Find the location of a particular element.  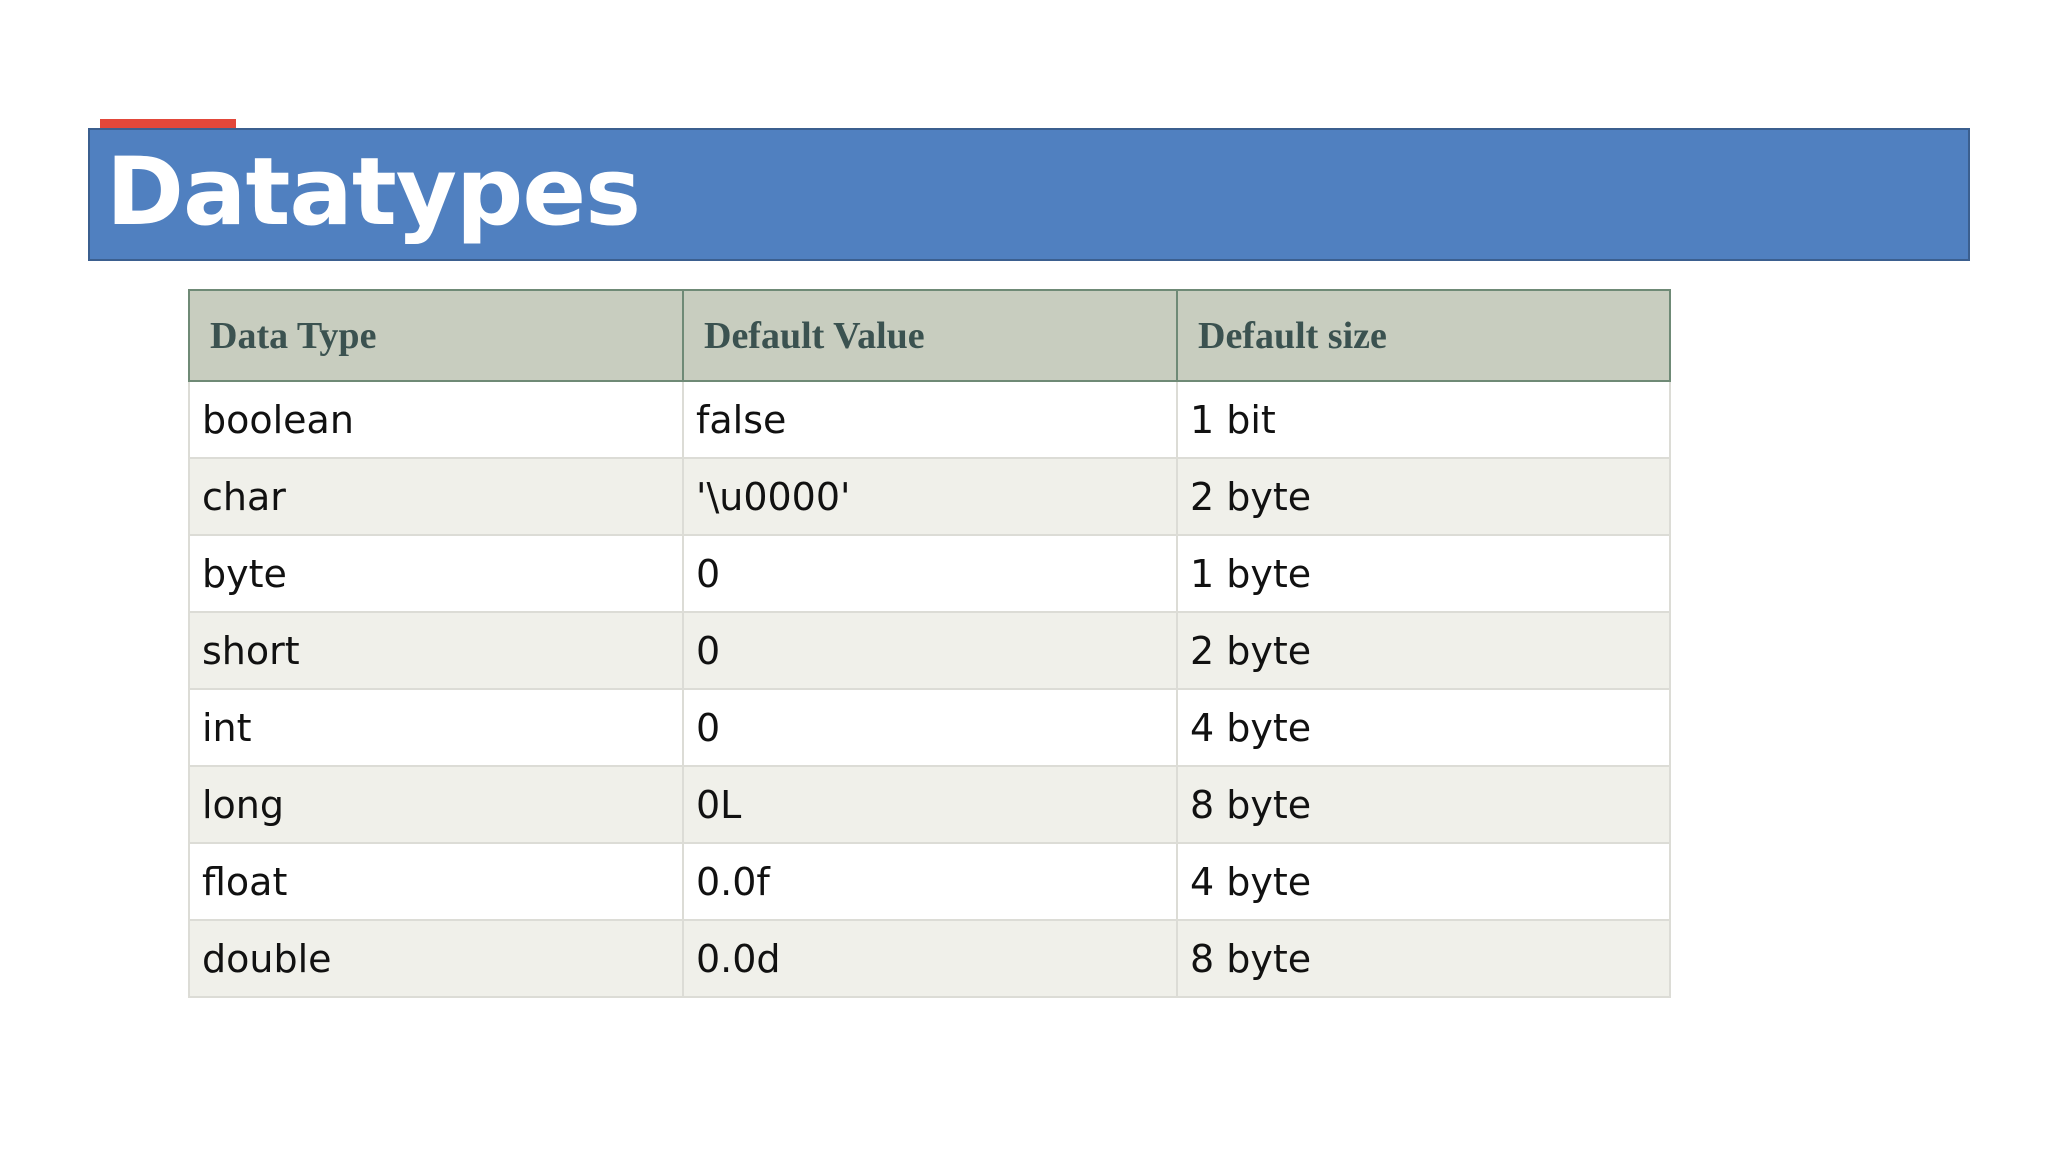

cell-default-value: 0L is located at coordinates (930, 804).